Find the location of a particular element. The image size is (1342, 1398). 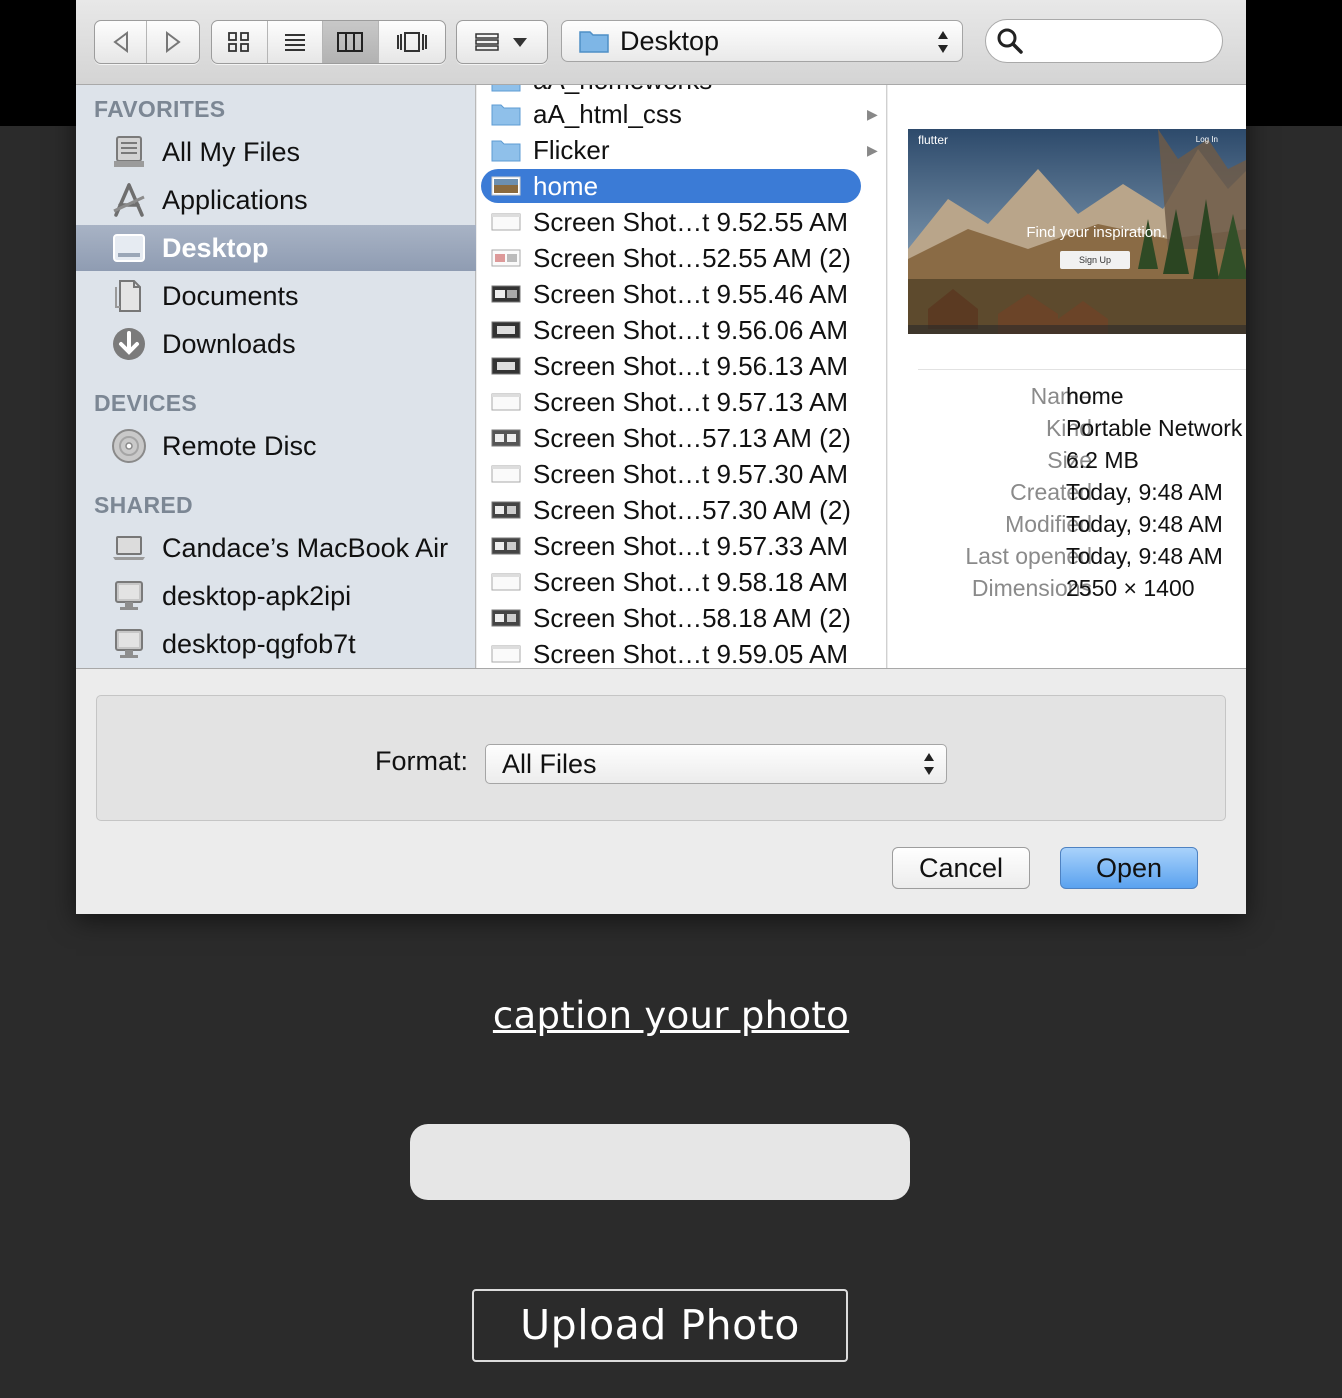

info-row-last-opened: Last opened Today, 9:48 AM is located at coordinates (1094, 556).